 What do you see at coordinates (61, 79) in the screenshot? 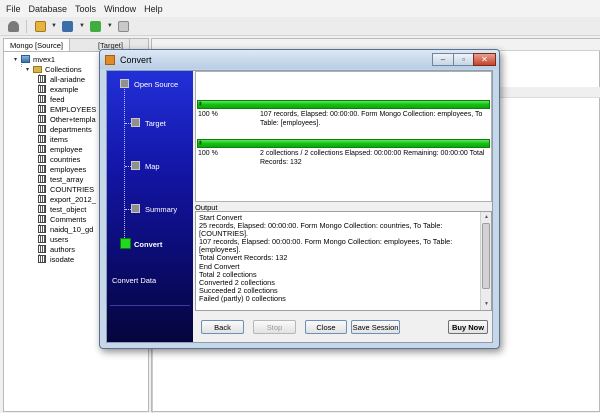
I see `tree-node-collection: all-ariadne` at bounding box center [61, 79].